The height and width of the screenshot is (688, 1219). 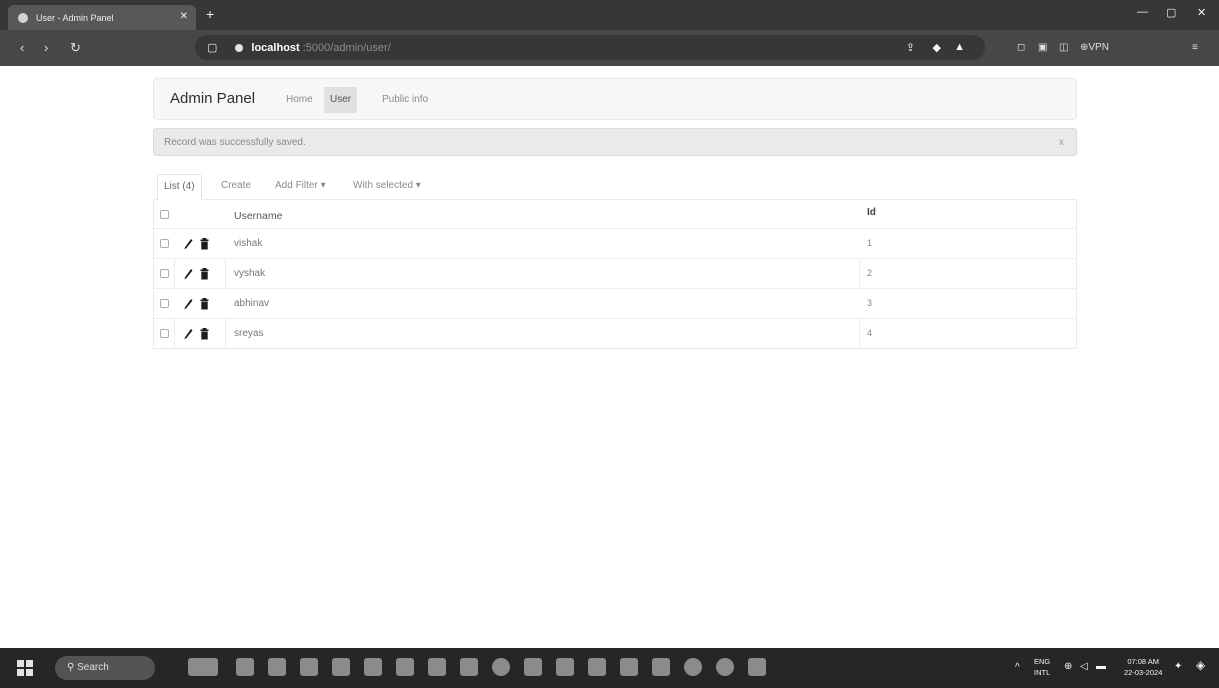 What do you see at coordinates (23, 17) in the screenshot?
I see `favicon-icon` at bounding box center [23, 17].